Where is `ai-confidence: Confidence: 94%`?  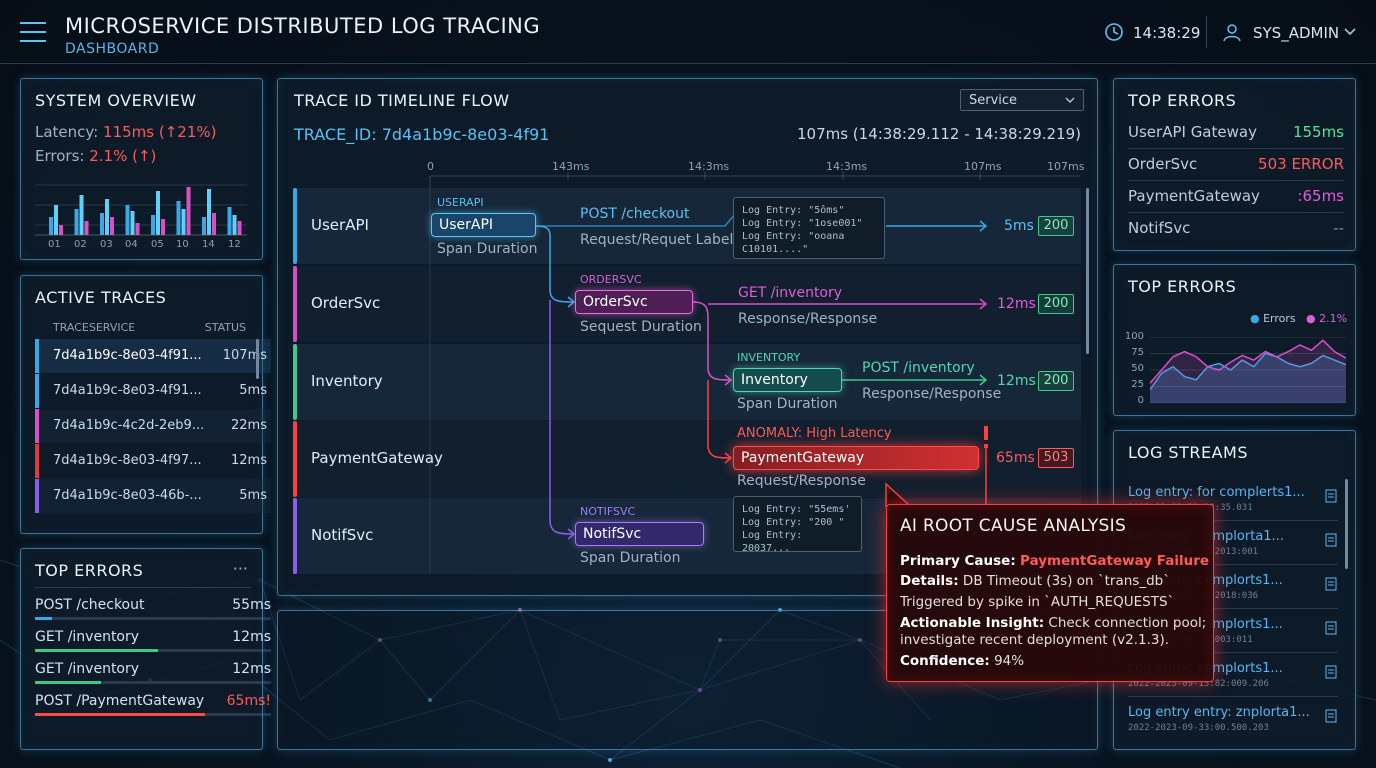 ai-confidence: Confidence: 94% is located at coordinates (962, 661).